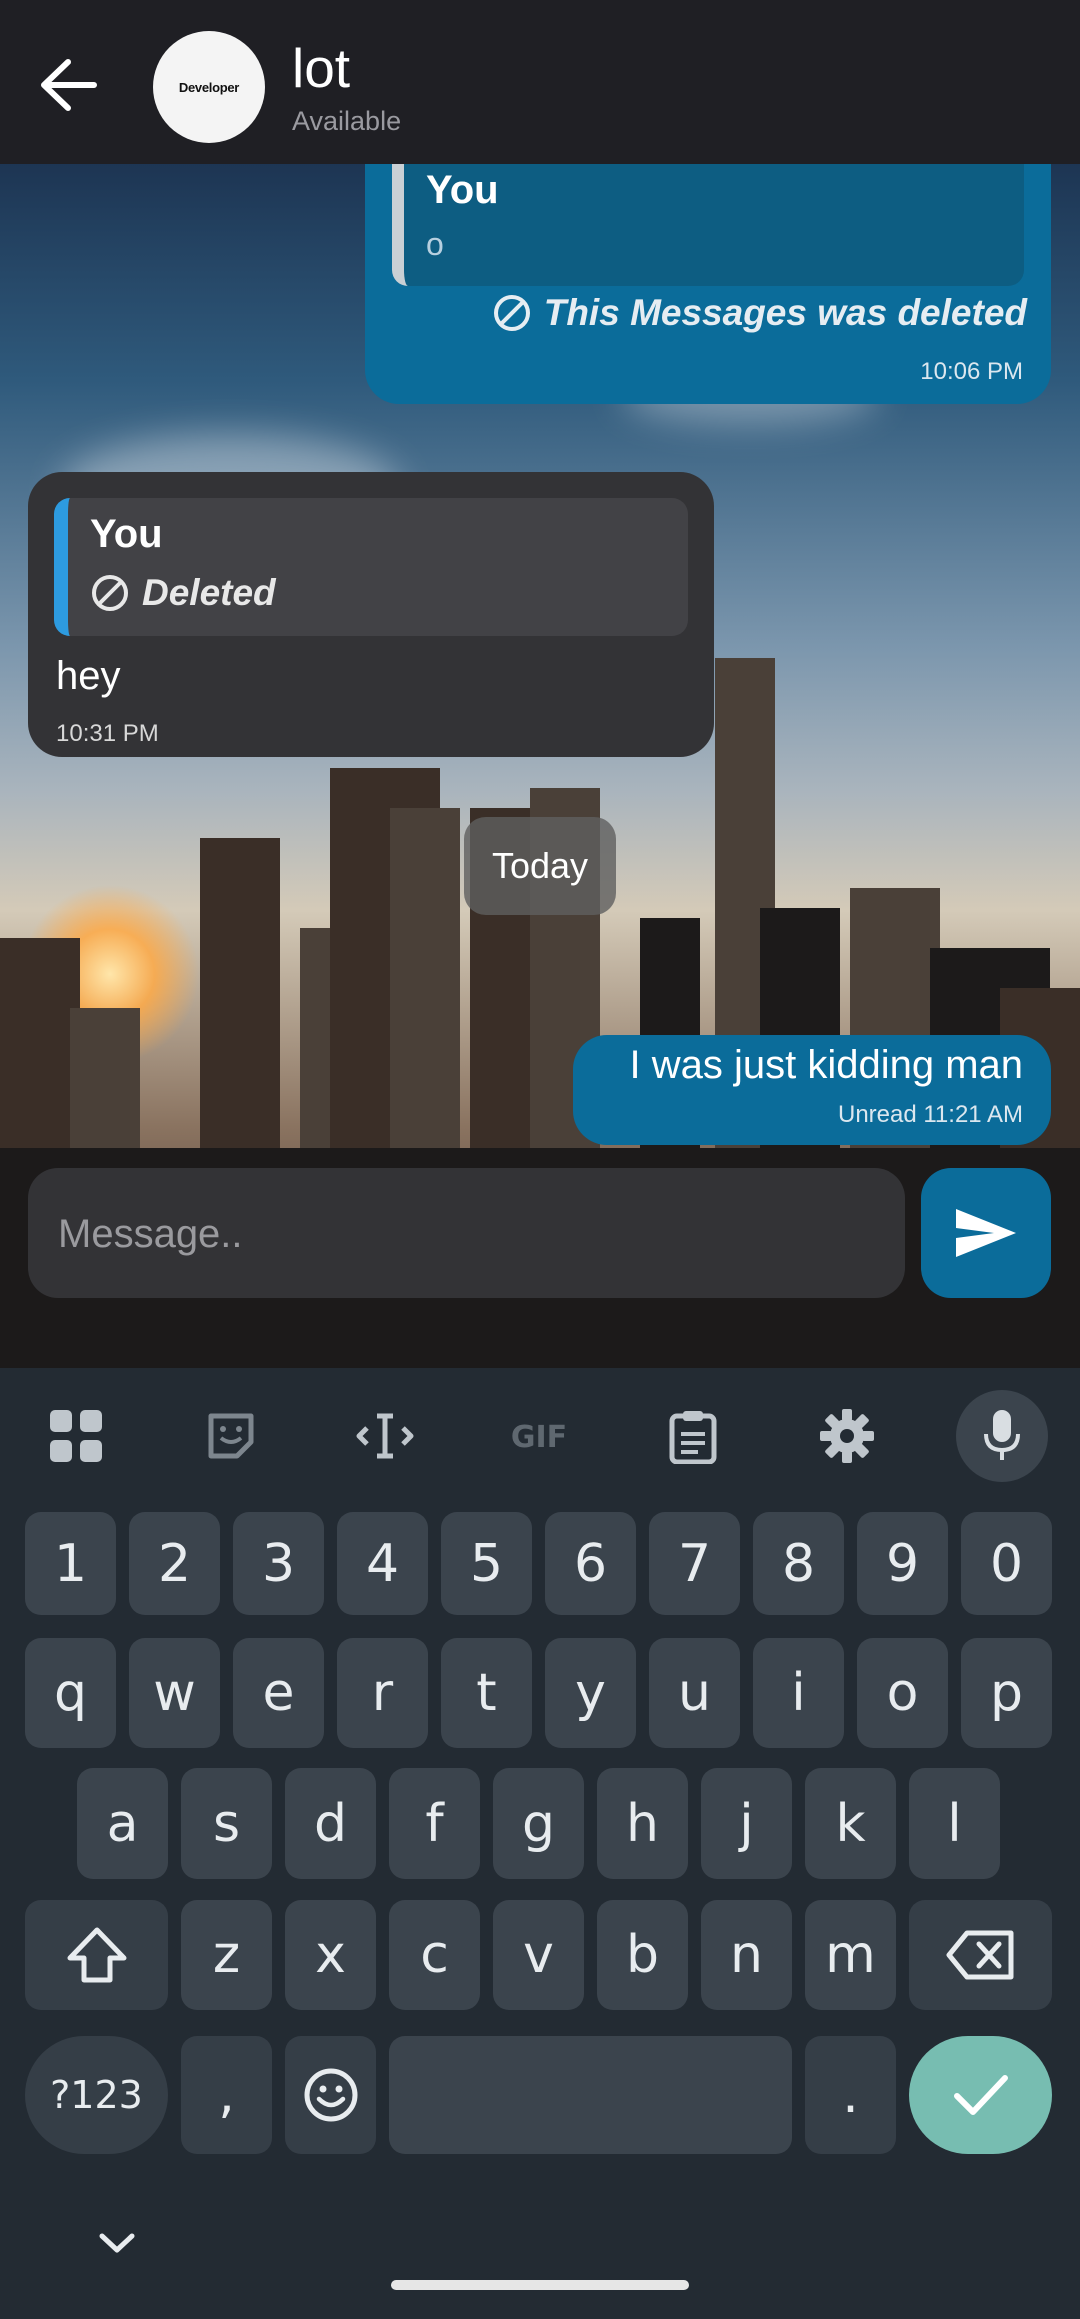 This screenshot has height=2319, width=1080. What do you see at coordinates (330, 1823) in the screenshot?
I see `key-d: d` at bounding box center [330, 1823].